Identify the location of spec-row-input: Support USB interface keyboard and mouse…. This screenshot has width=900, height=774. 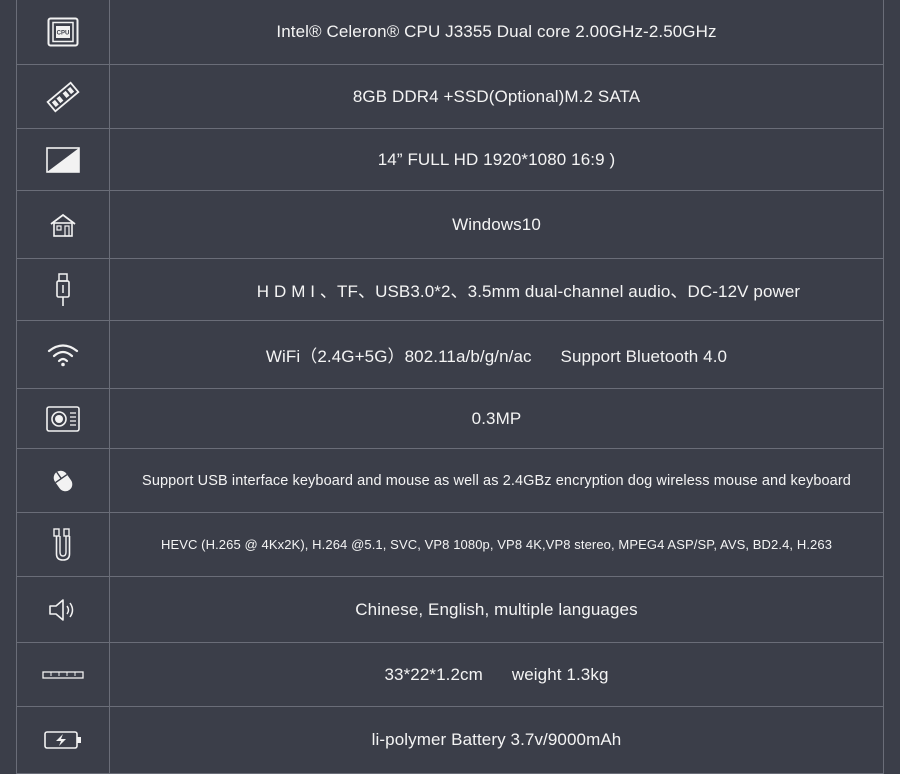
(450, 480).